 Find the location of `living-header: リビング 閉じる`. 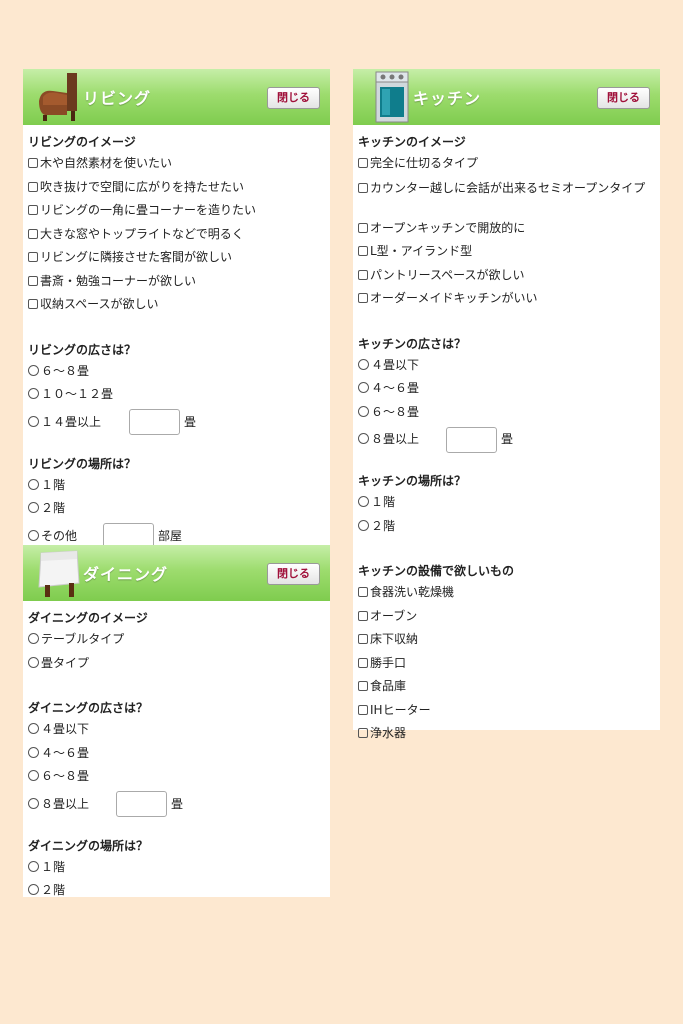

living-header: リビング 閉じる is located at coordinates (176, 97).